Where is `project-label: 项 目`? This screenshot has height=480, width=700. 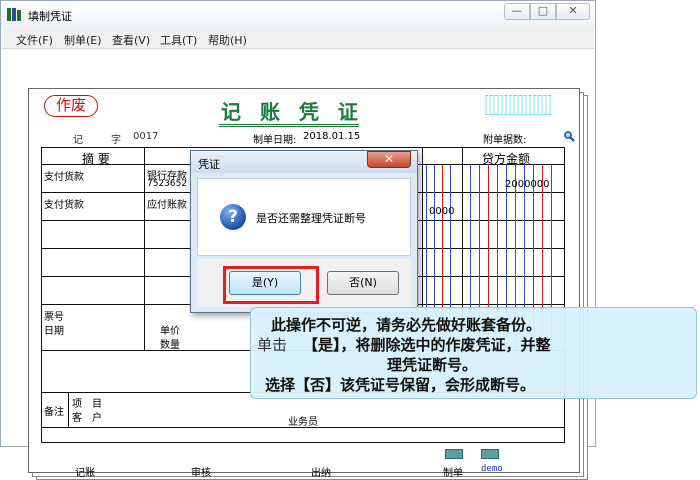
project-label: 项 目 is located at coordinates (87, 404).